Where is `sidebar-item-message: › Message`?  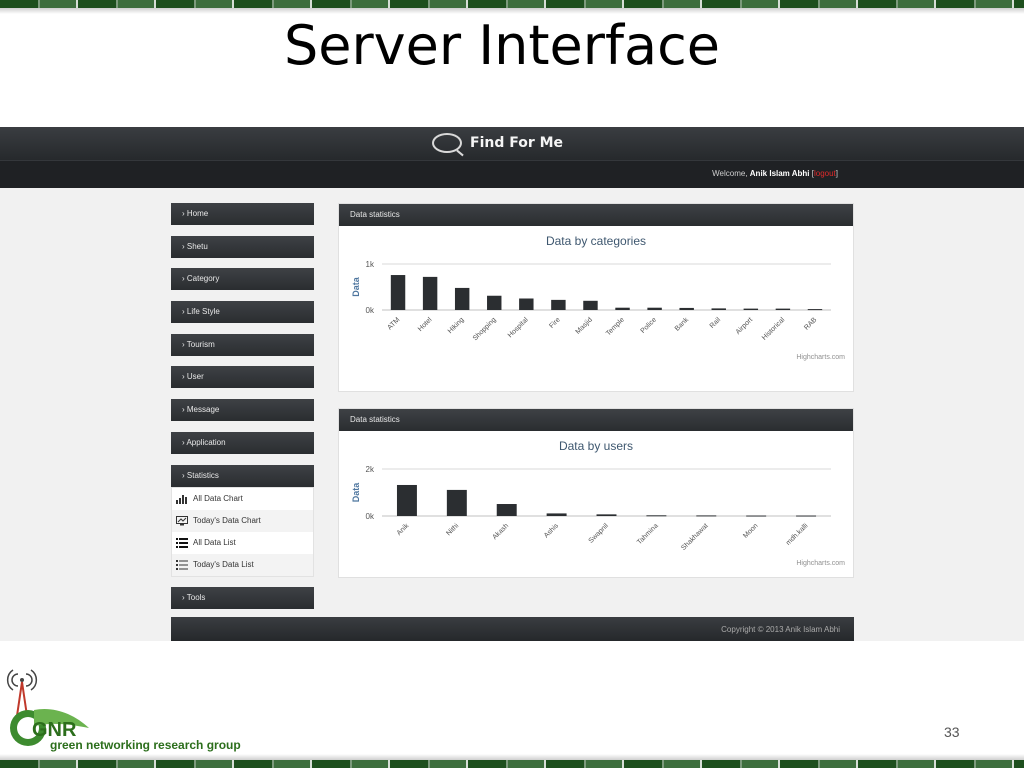 sidebar-item-message: › Message is located at coordinates (242, 410).